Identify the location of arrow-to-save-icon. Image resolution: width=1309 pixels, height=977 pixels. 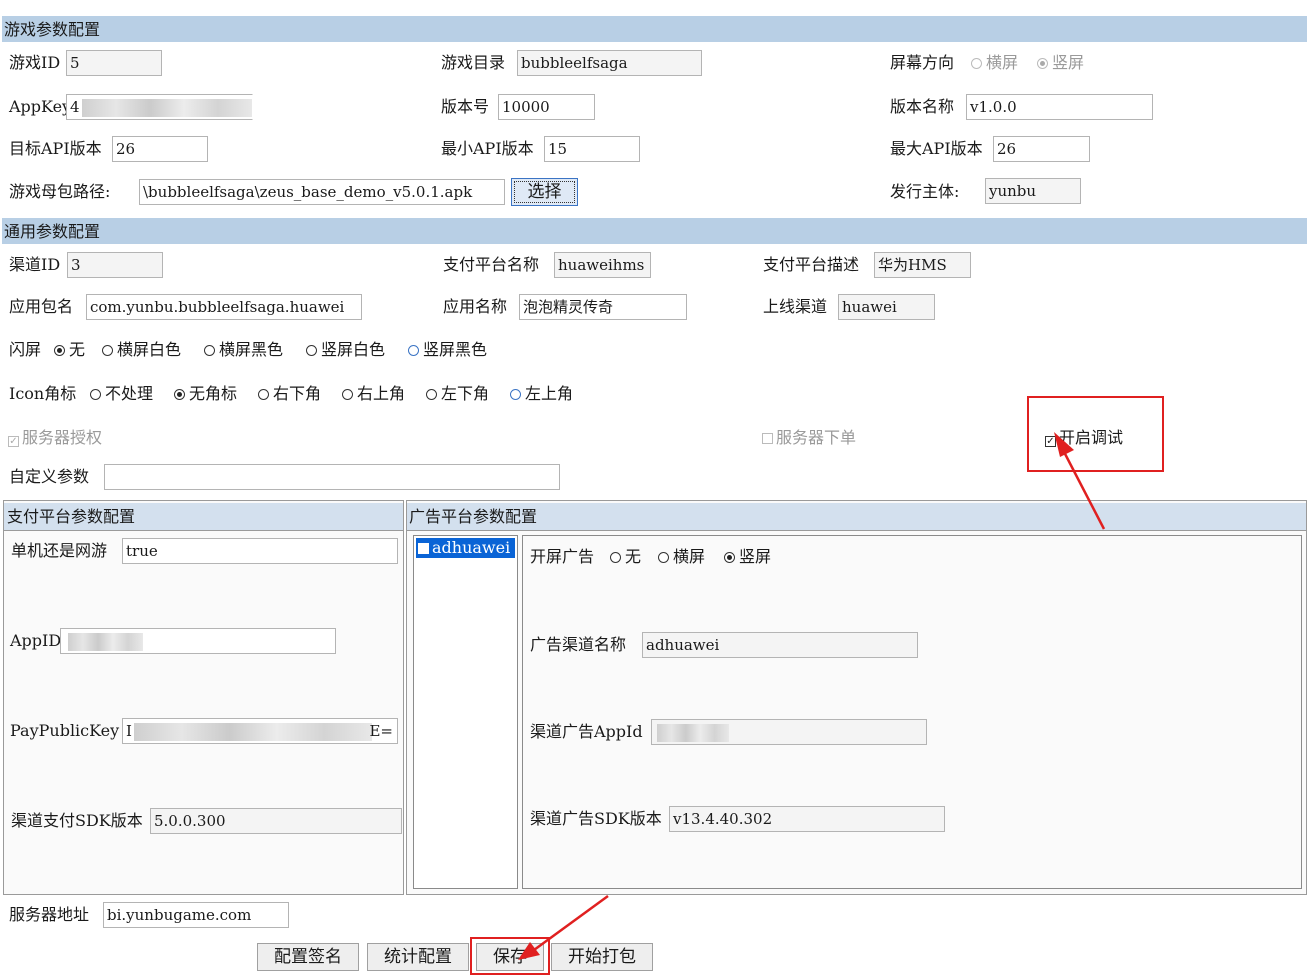
(571, 923).